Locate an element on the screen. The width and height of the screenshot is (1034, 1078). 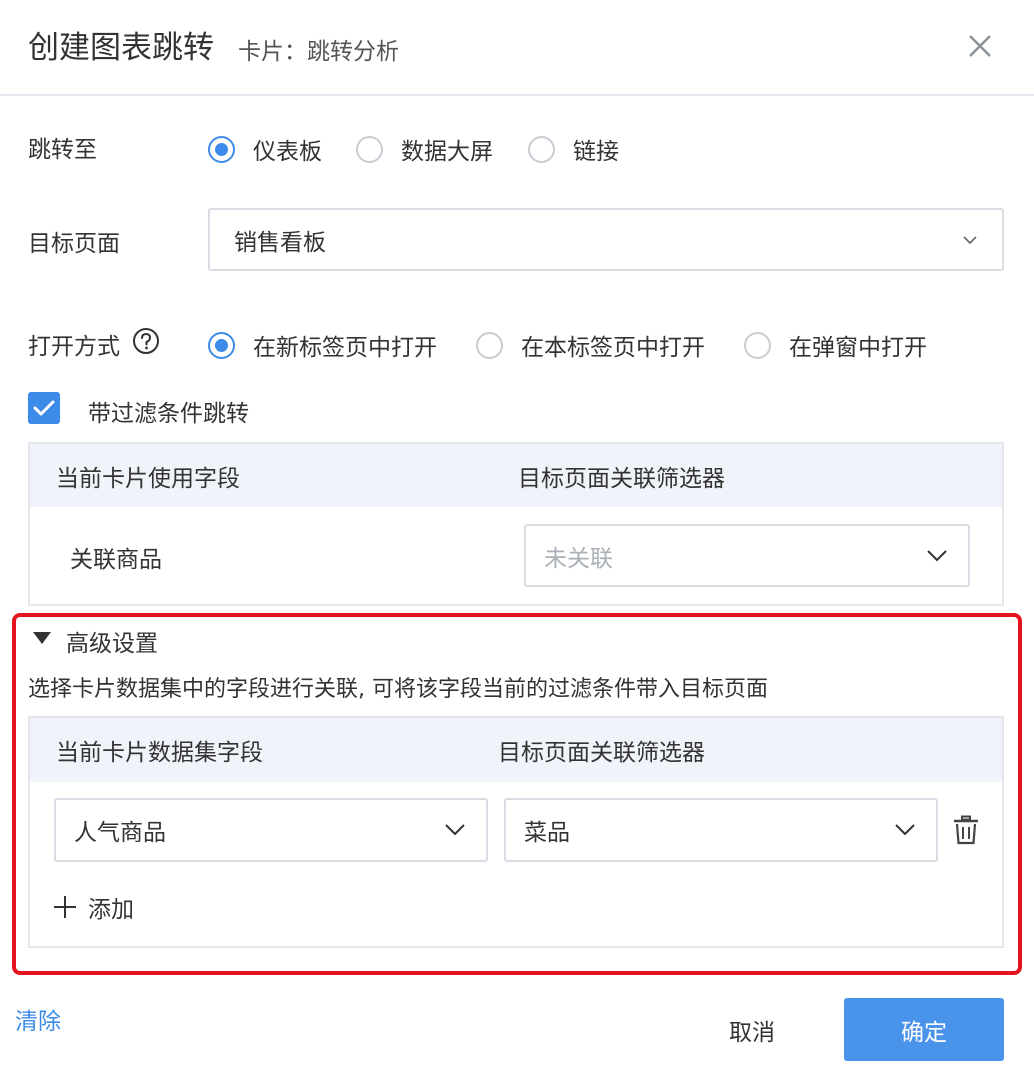
trash-icon is located at coordinates (966, 830).